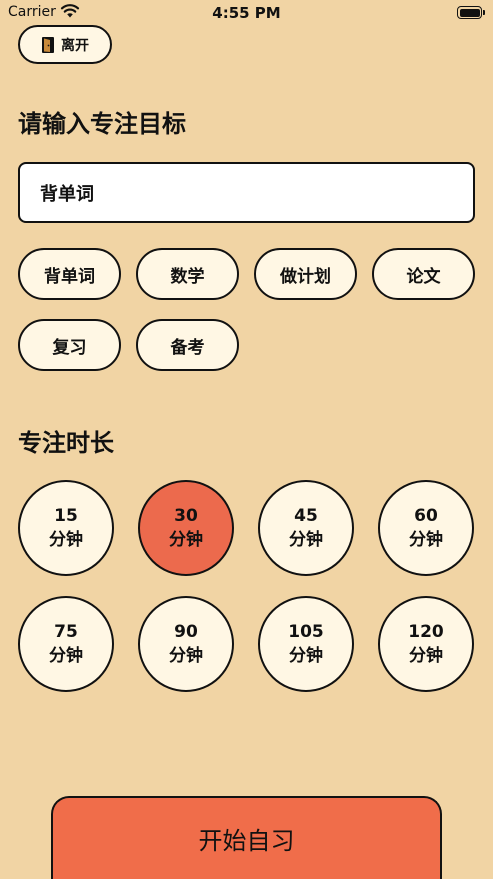  Describe the element at coordinates (187, 274) in the screenshot. I see `preset-chip-math: 数学` at that location.